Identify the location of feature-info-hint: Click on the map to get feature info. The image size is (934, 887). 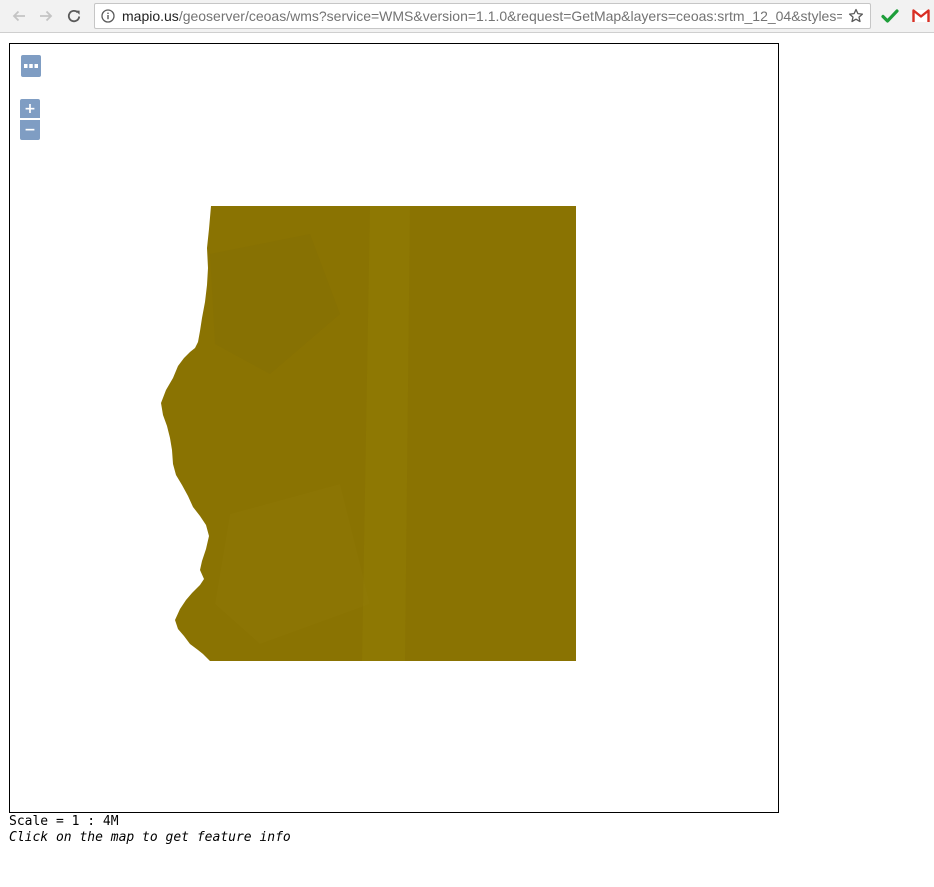
(150, 837).